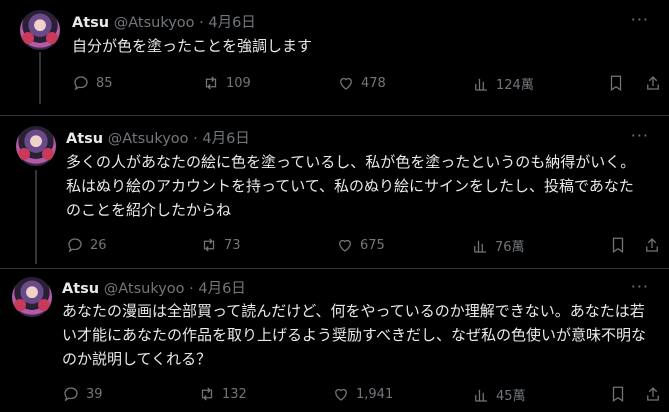 The height and width of the screenshot is (412, 669). Describe the element at coordinates (373, 83) in the screenshot. I see `like-count: 478` at that location.